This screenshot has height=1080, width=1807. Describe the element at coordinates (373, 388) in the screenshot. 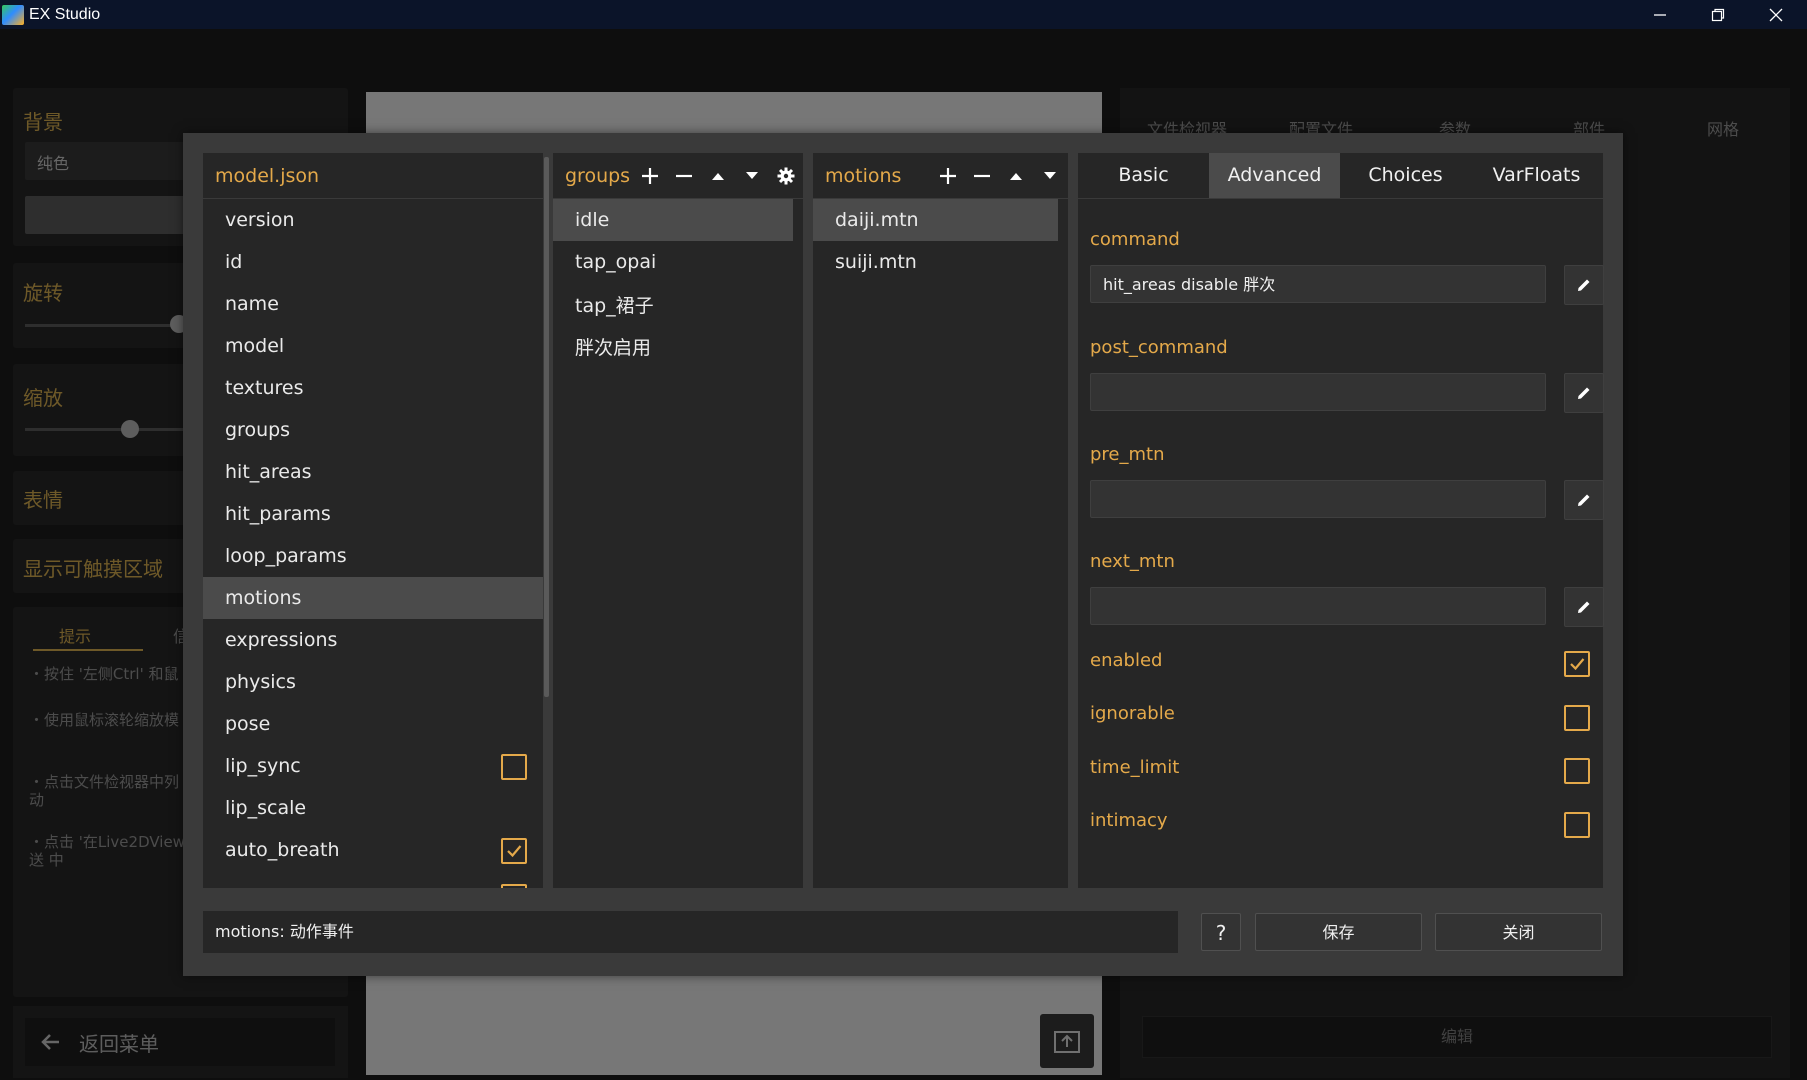

I see `list-item: textures` at that location.